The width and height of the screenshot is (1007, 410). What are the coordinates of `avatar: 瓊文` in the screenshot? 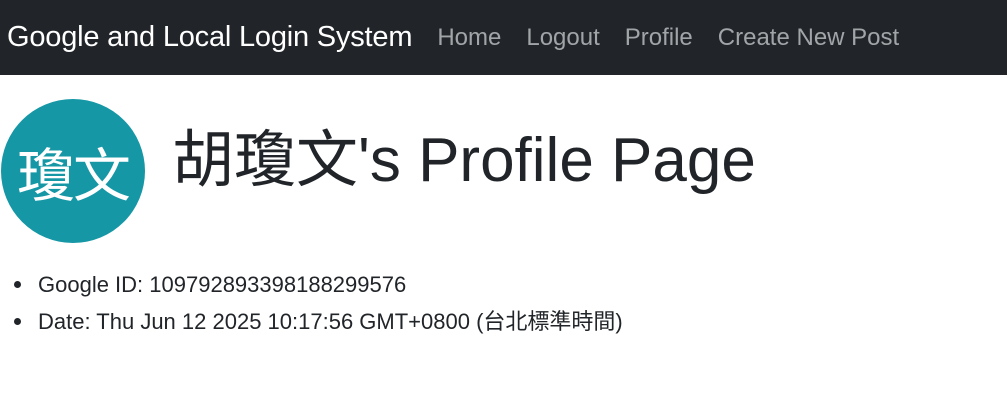 It's located at (73, 171).